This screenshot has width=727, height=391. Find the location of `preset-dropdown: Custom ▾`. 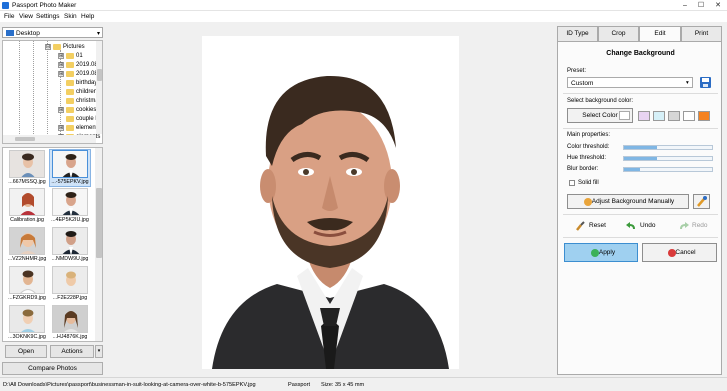

preset-dropdown: Custom ▾ is located at coordinates (630, 82).